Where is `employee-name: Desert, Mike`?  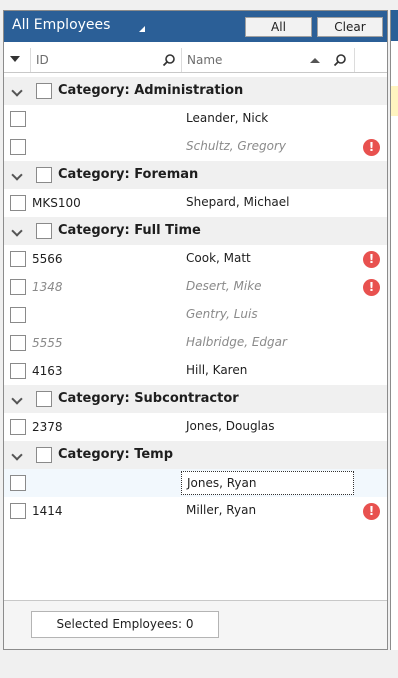 employee-name: Desert, Mike is located at coordinates (224, 286).